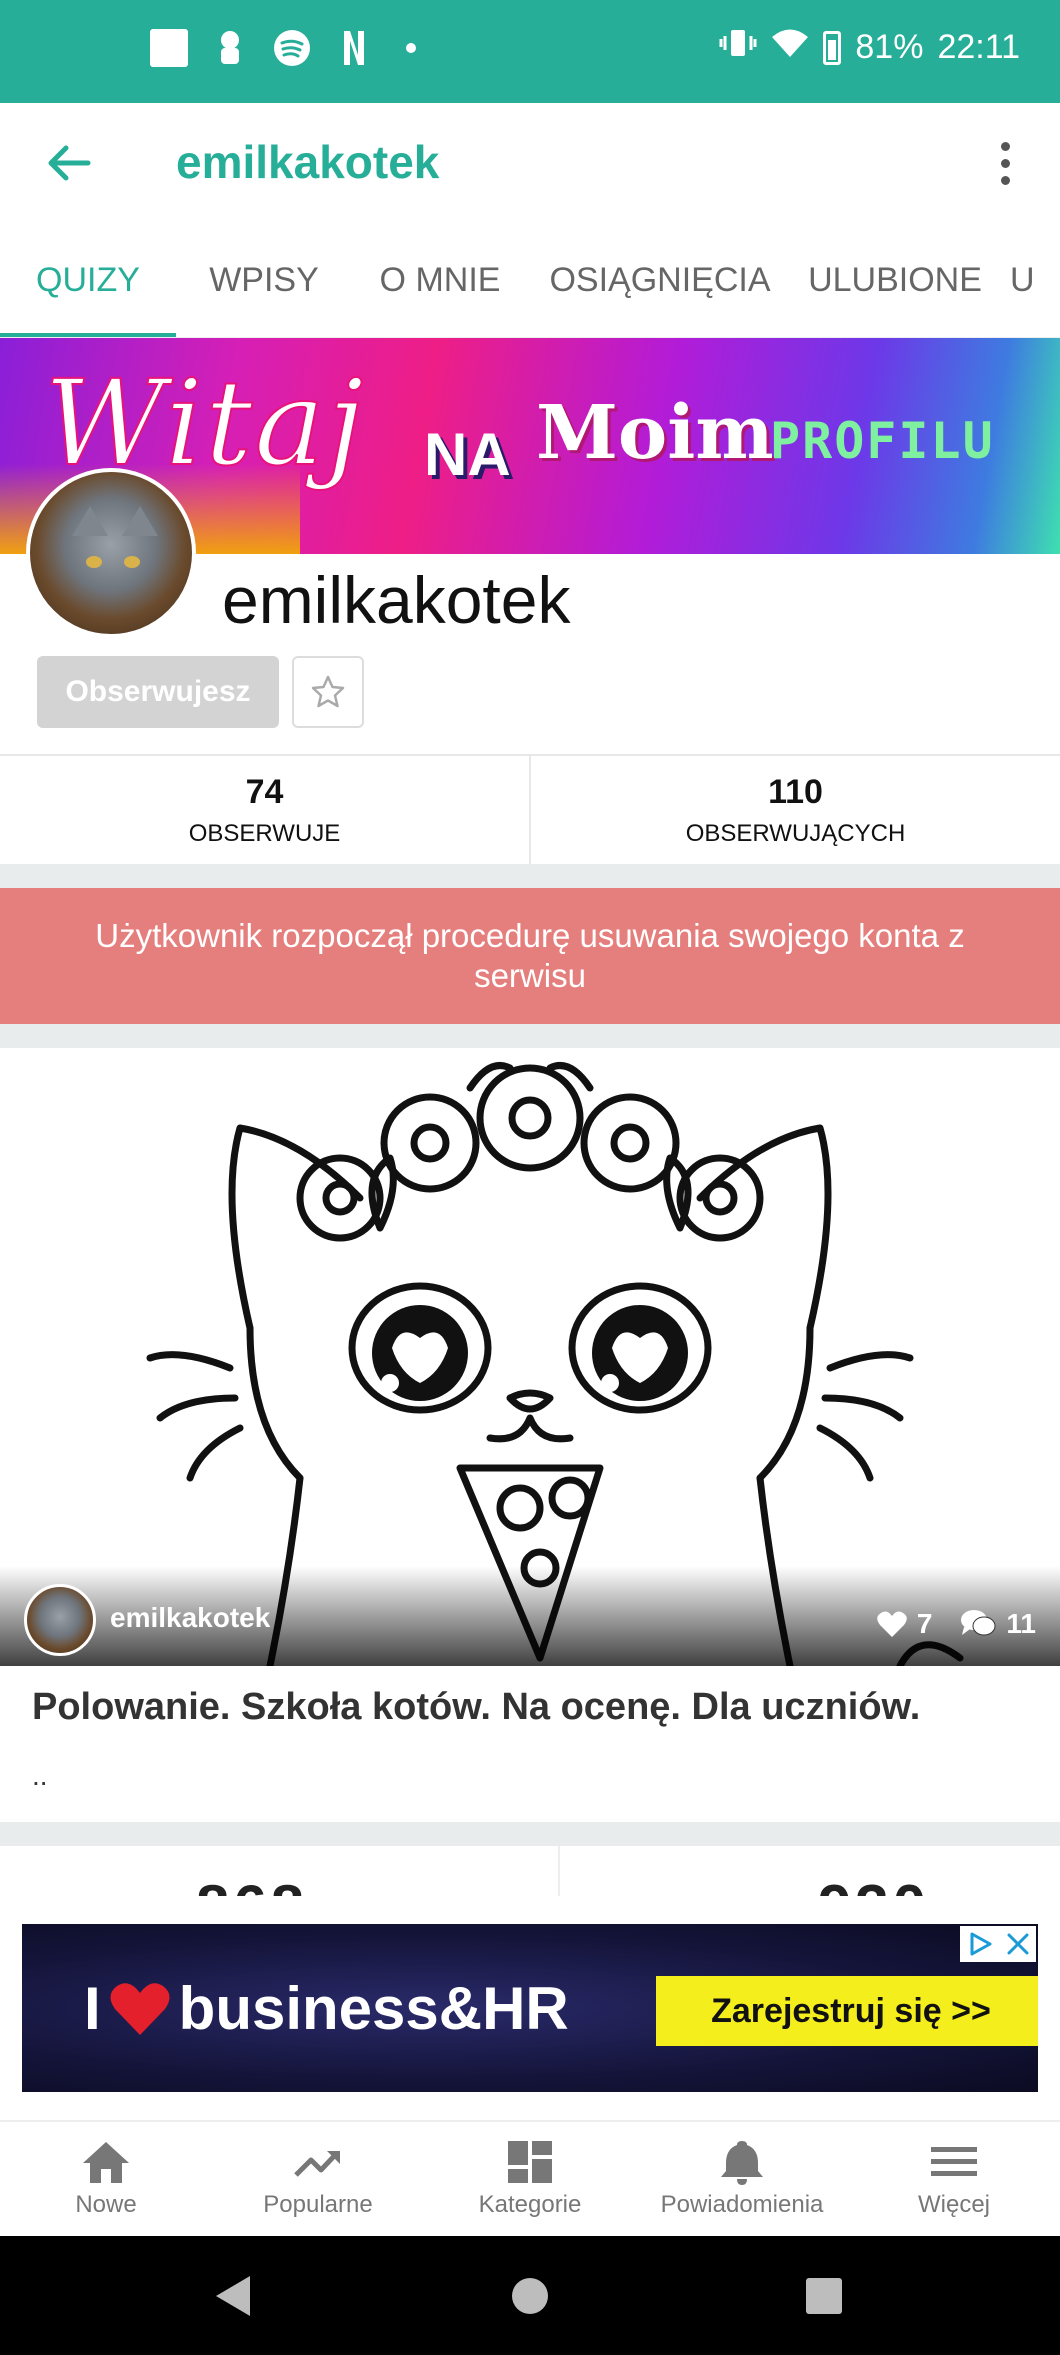 The height and width of the screenshot is (2355, 1060). Describe the element at coordinates (978, 47) in the screenshot. I see `clock: 22:11` at that location.